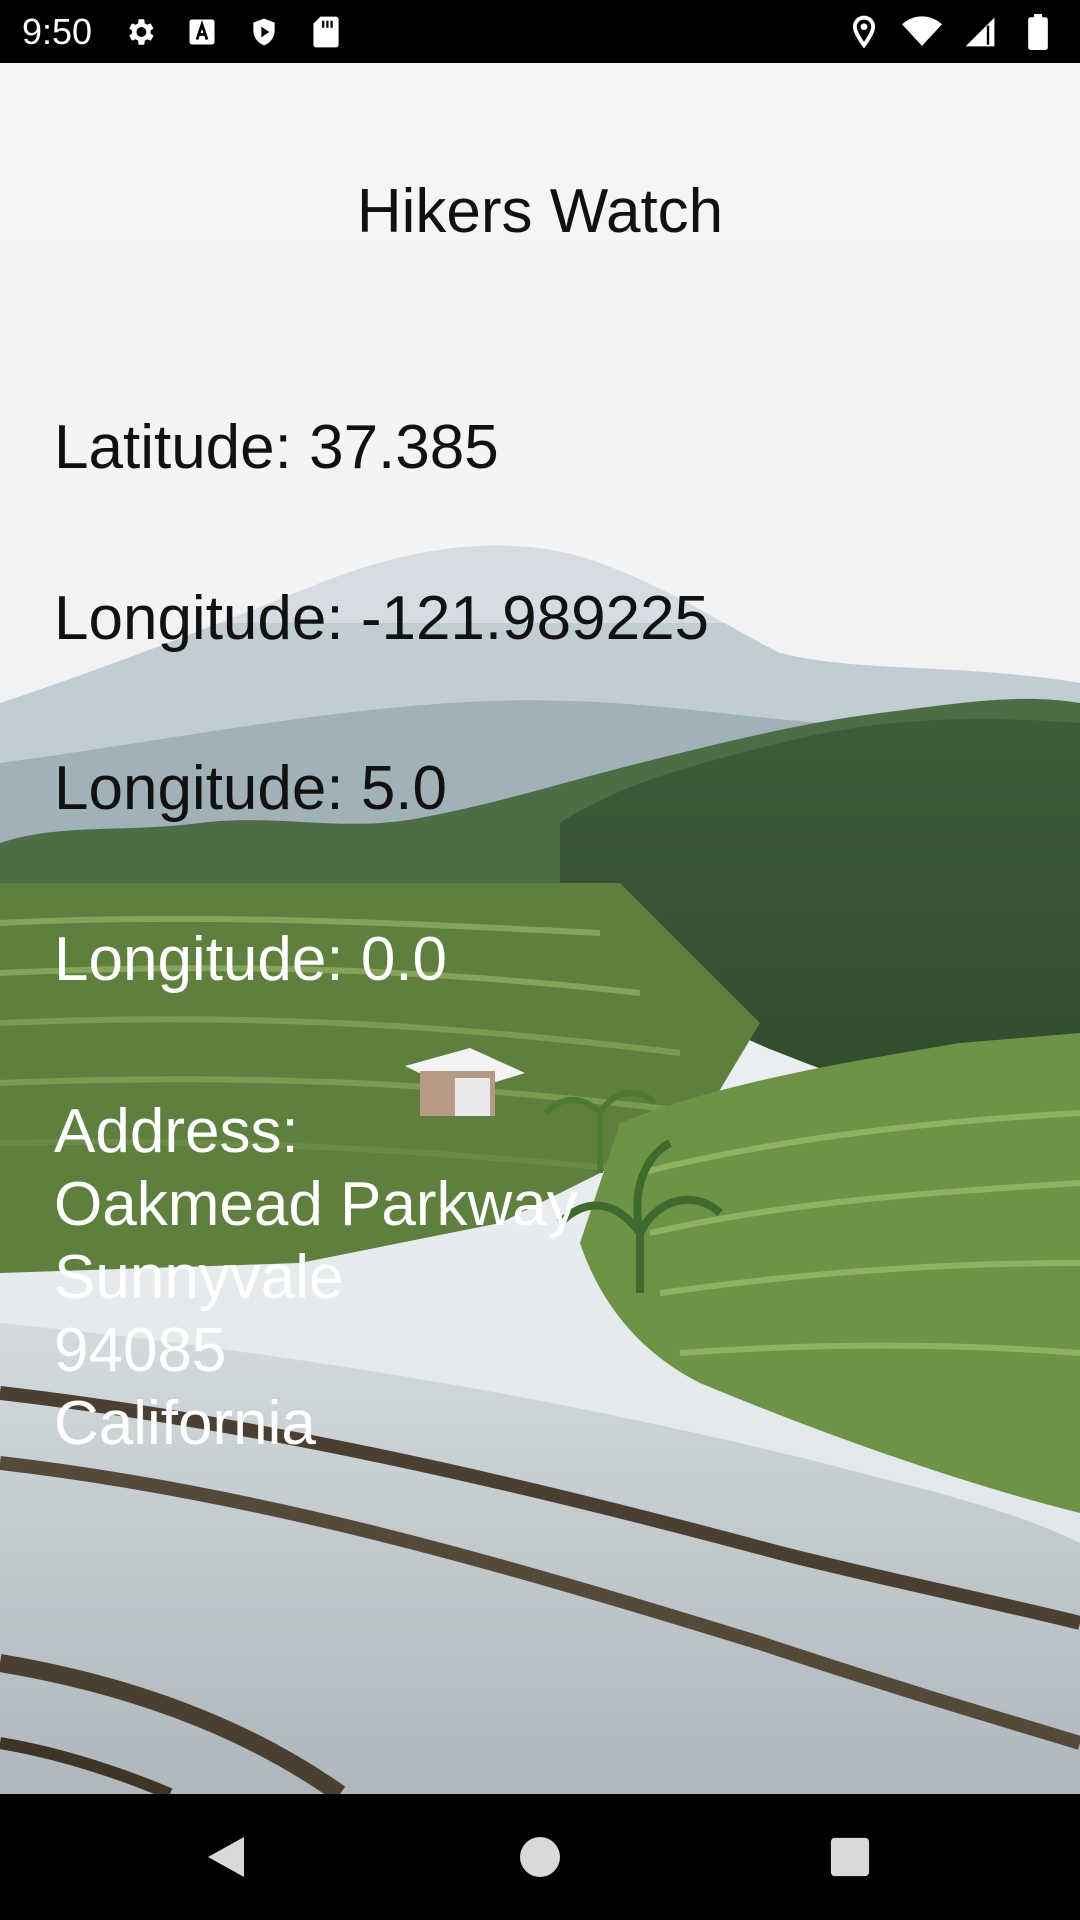 The width and height of the screenshot is (1080, 1920). What do you see at coordinates (185, 1423) in the screenshot?
I see `address-state: California` at bounding box center [185, 1423].